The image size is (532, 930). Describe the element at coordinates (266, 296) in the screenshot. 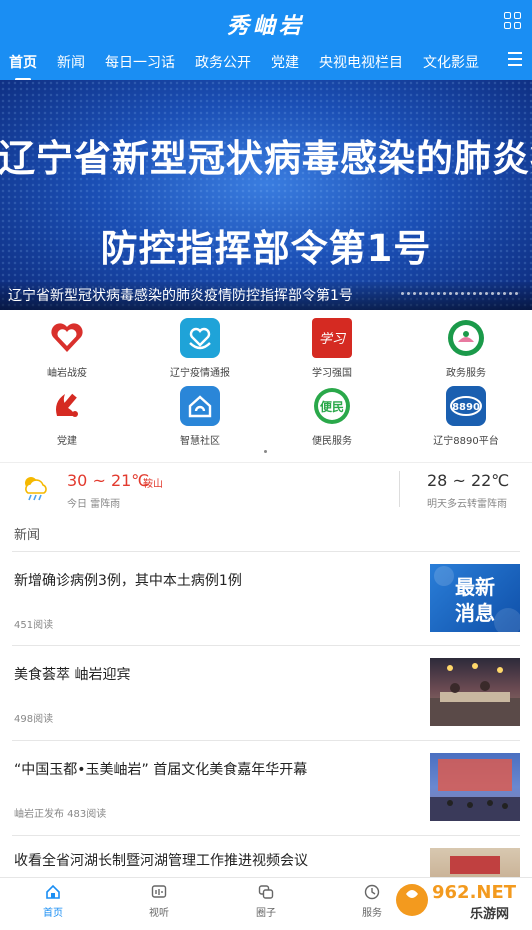

I see `banner-caption: 辽宁省新型冠状病毒感染的肺炎疫情防控指挥部令第1号` at that location.